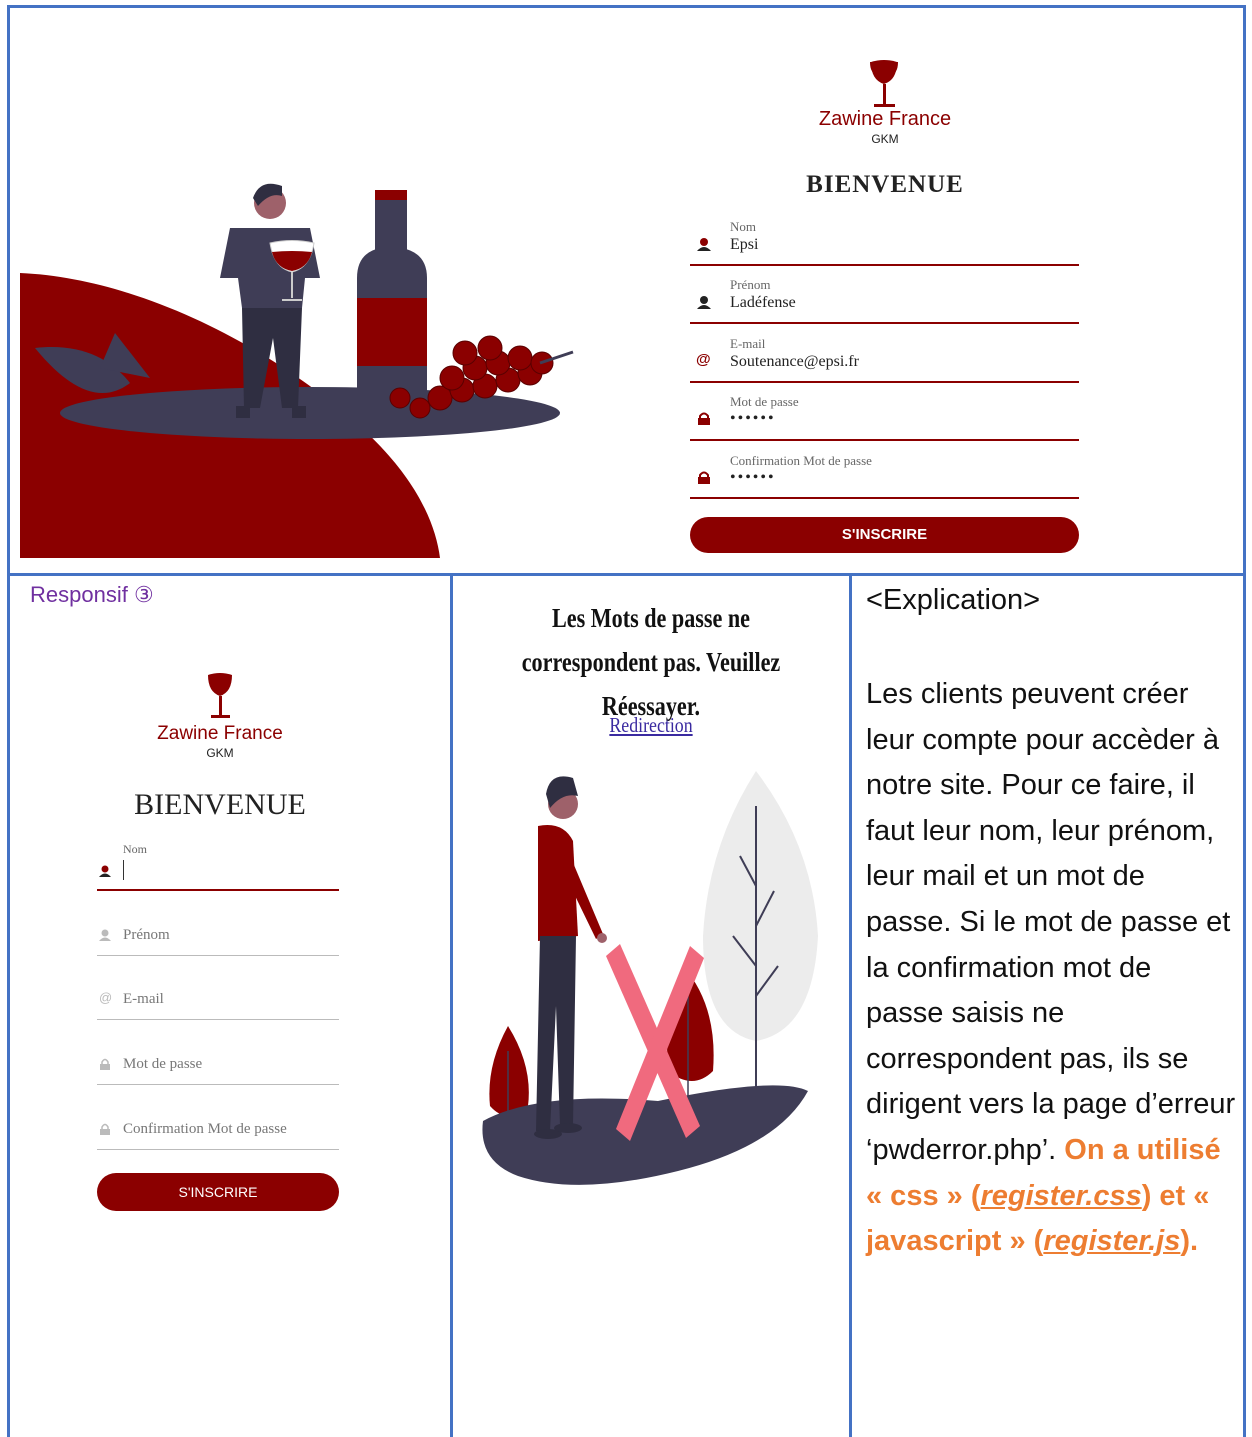 The image size is (1252, 1437). Describe the element at coordinates (650, 978) in the screenshot. I see `error-illustration` at that location.